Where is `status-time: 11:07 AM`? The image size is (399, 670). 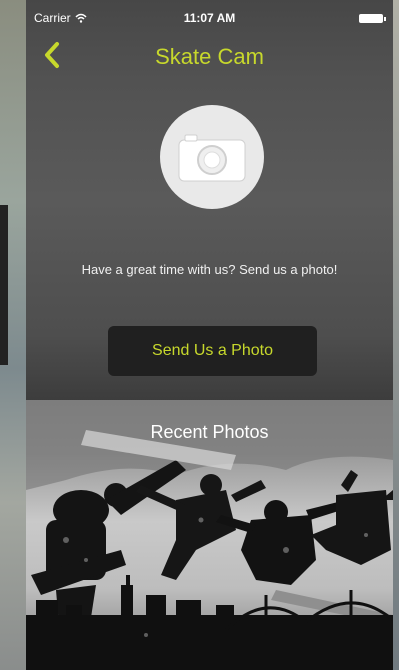
status-time: 11:07 AM is located at coordinates (209, 18).